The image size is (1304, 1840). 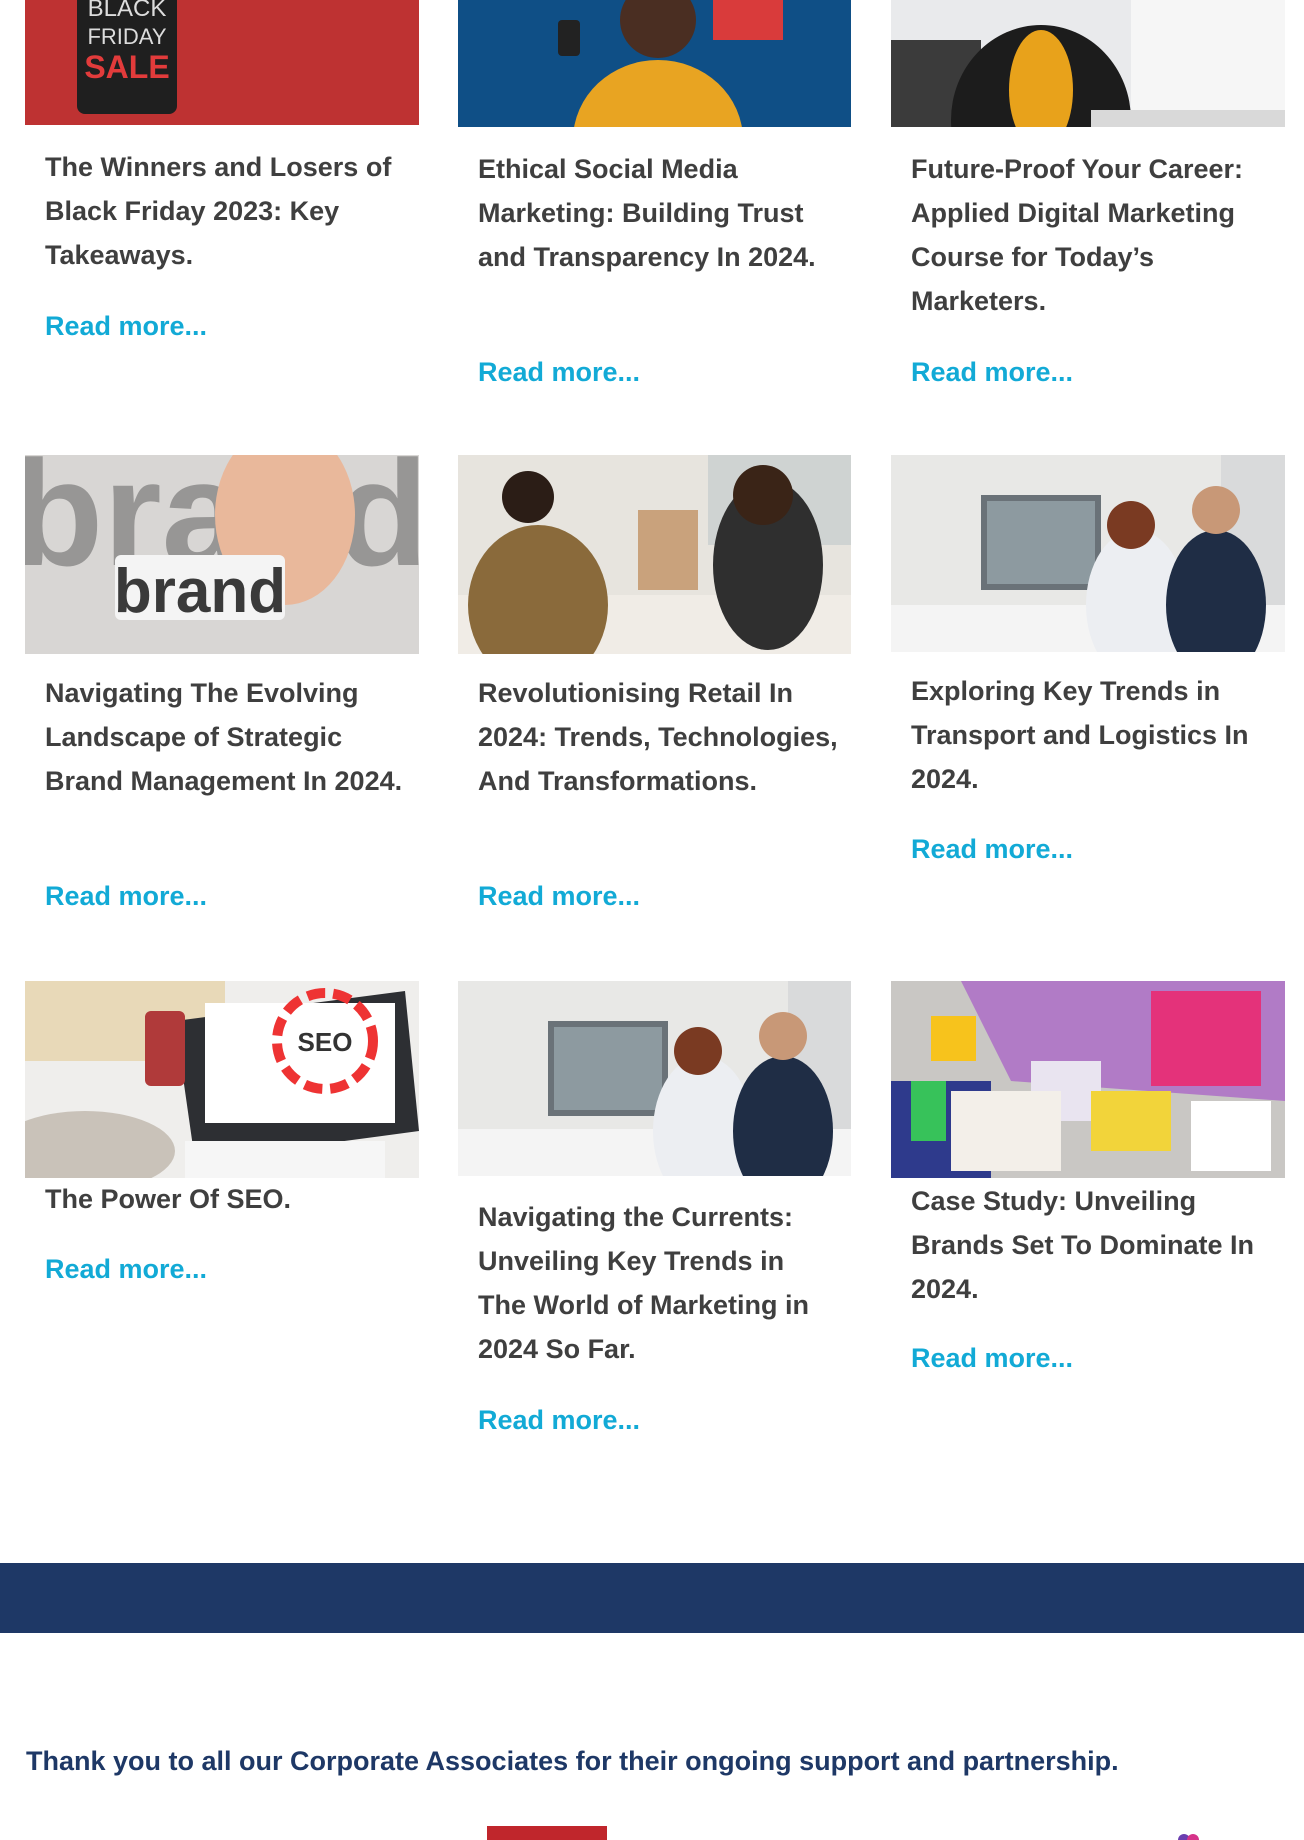 I want to click on article-image: SEO, so click(x=222, y=1079).